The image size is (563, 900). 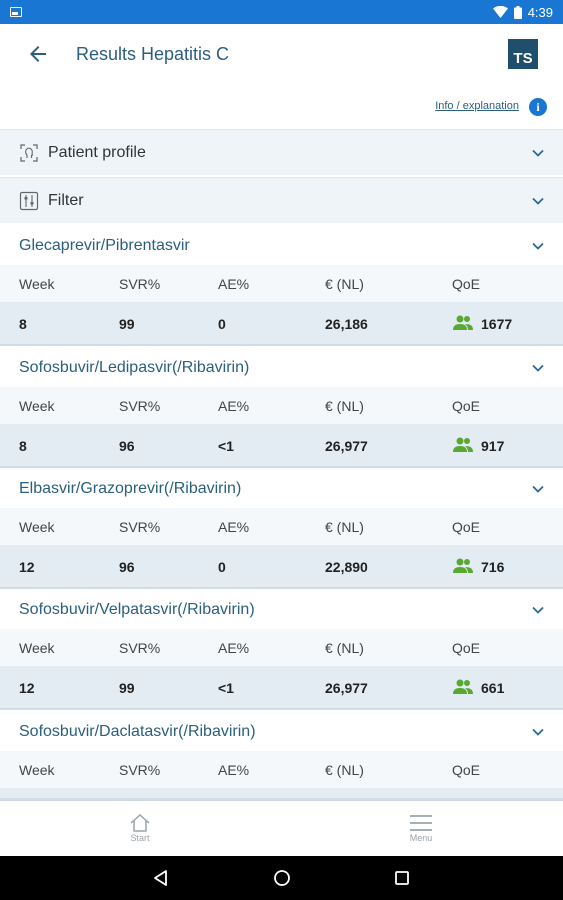 What do you see at coordinates (281, 200) in the screenshot?
I see `filter-section: Filter` at bounding box center [281, 200].